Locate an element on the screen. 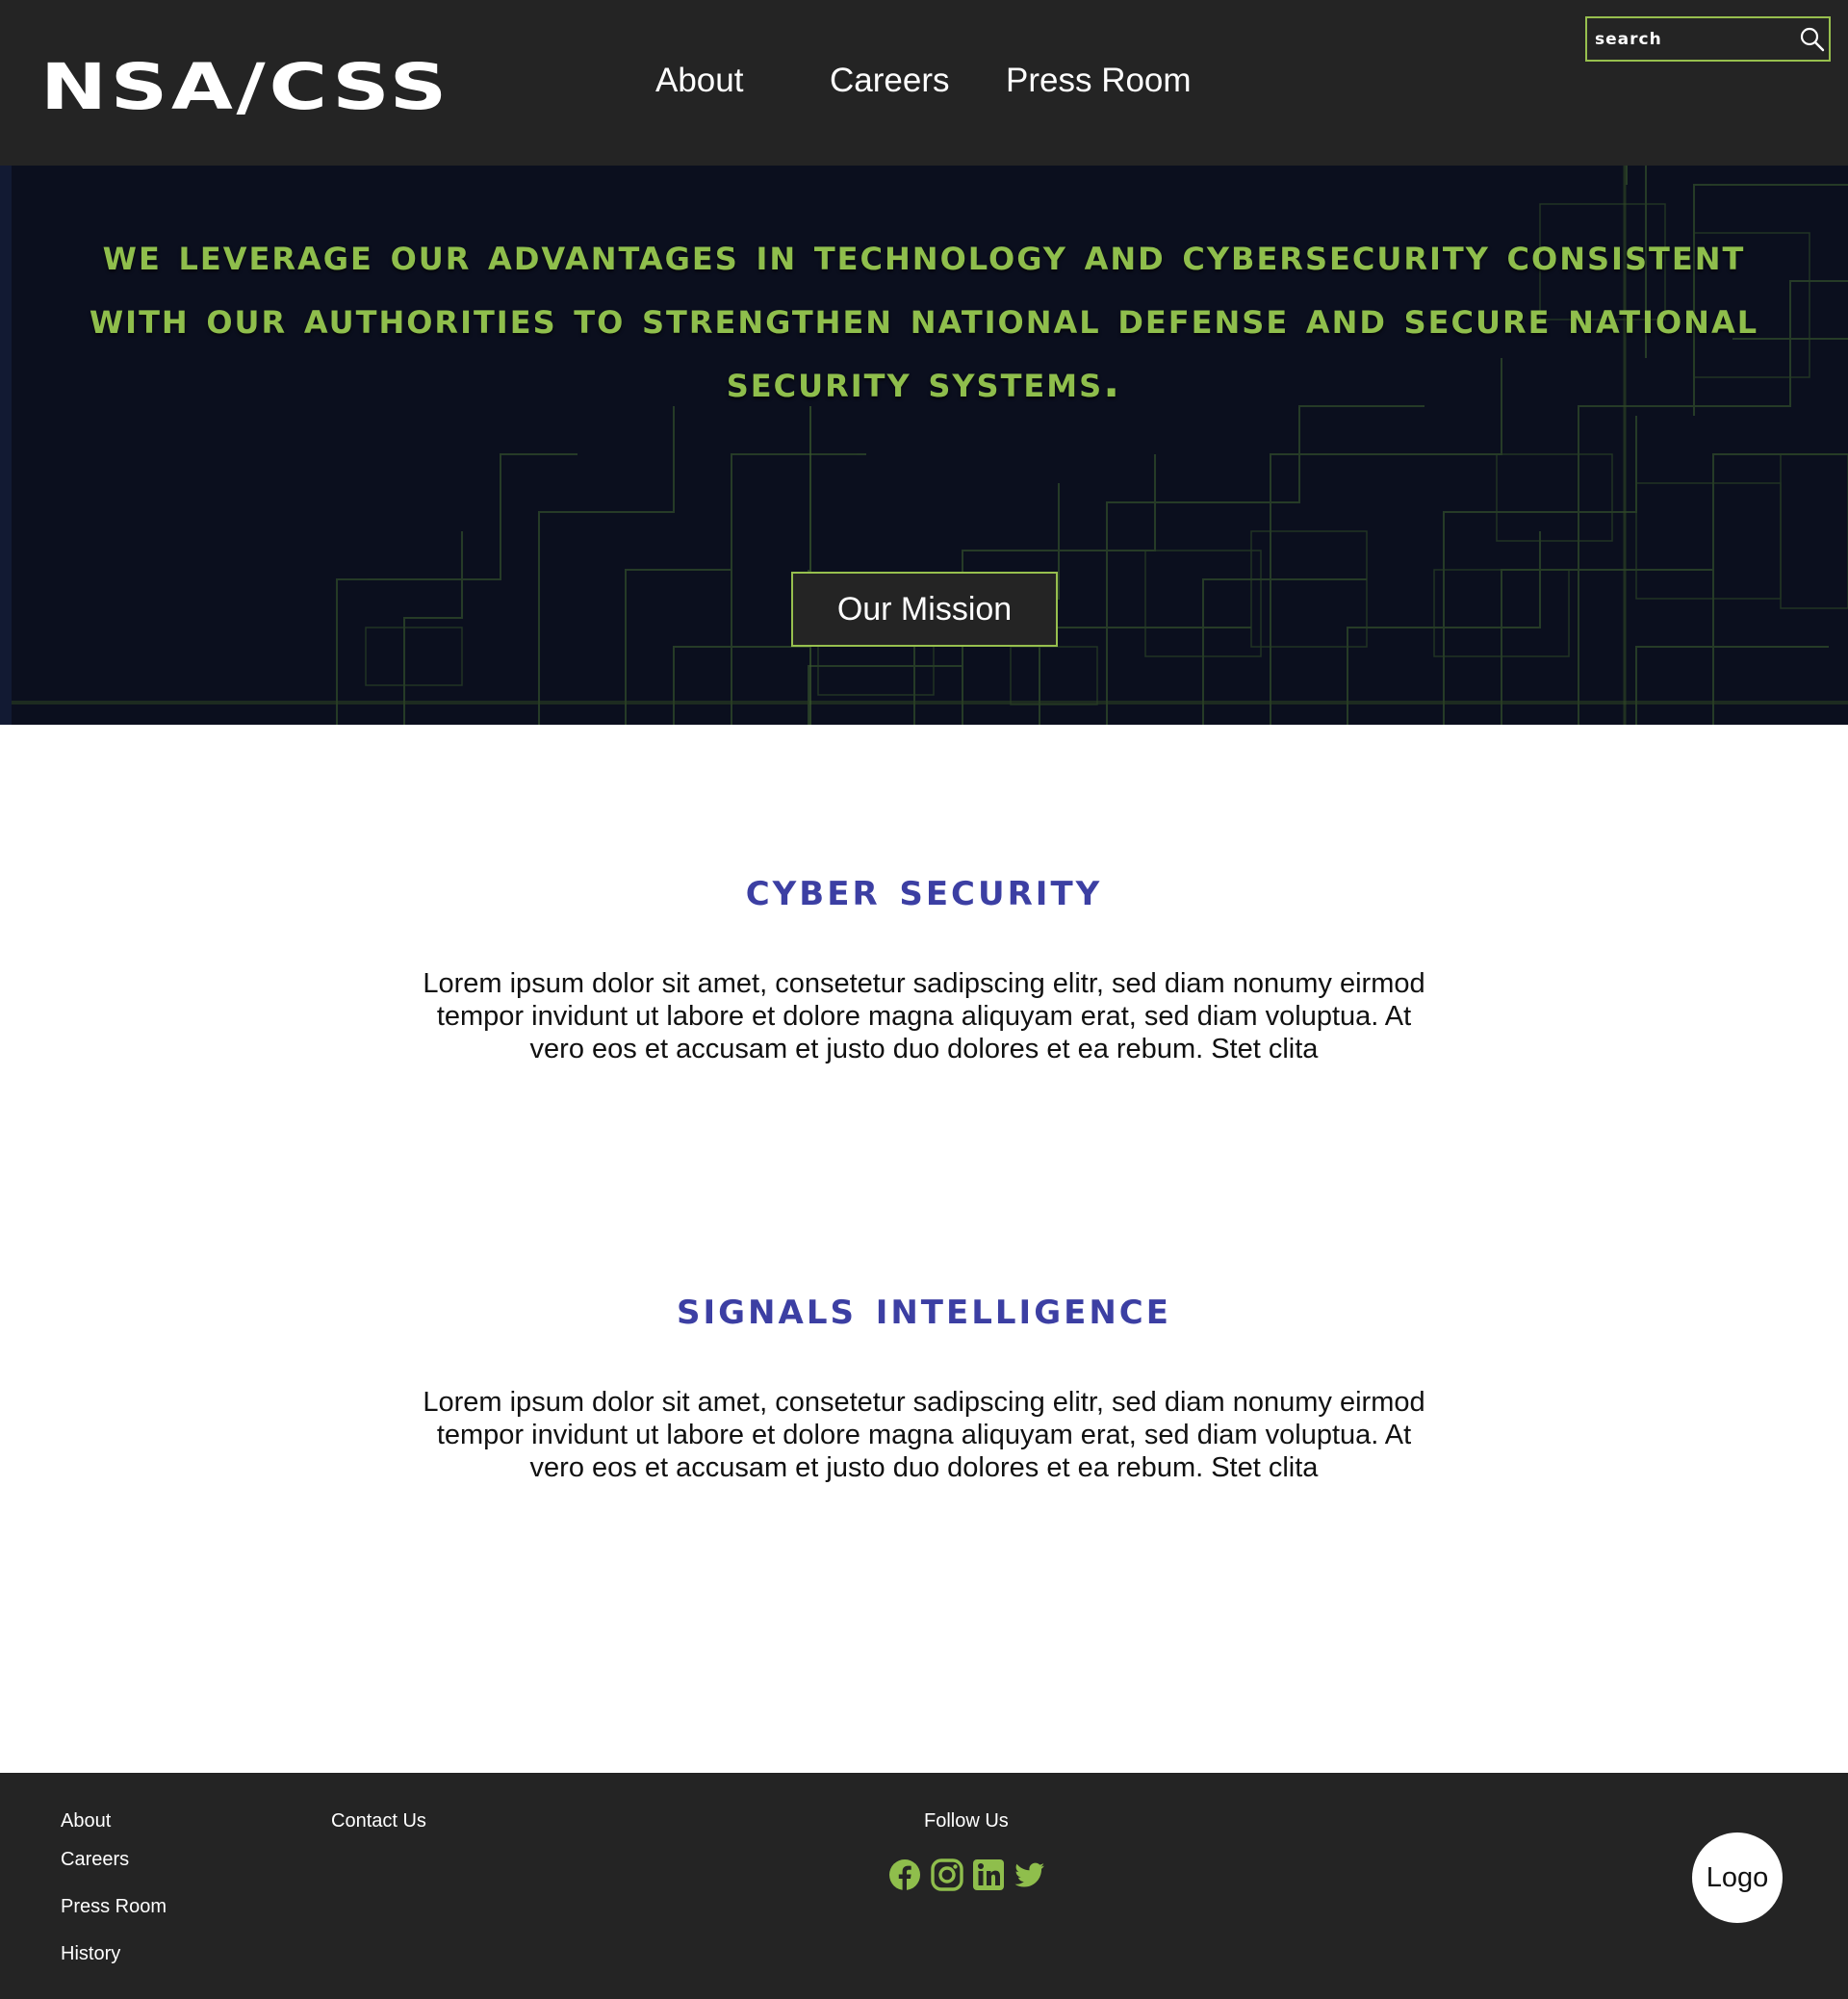 This screenshot has width=1848, height=1999. search-input is located at coordinates (1688, 39).